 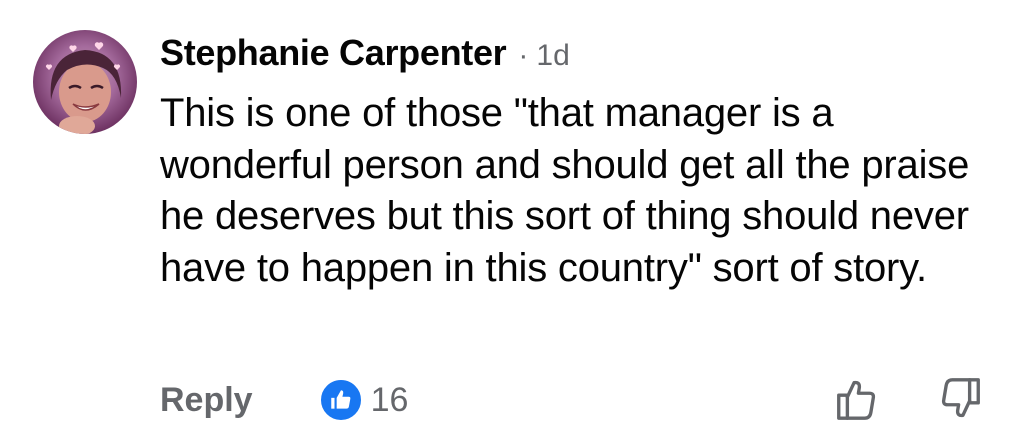 I want to click on comment-header: Stephanie Carpenter · 1d, so click(x=365, y=55).